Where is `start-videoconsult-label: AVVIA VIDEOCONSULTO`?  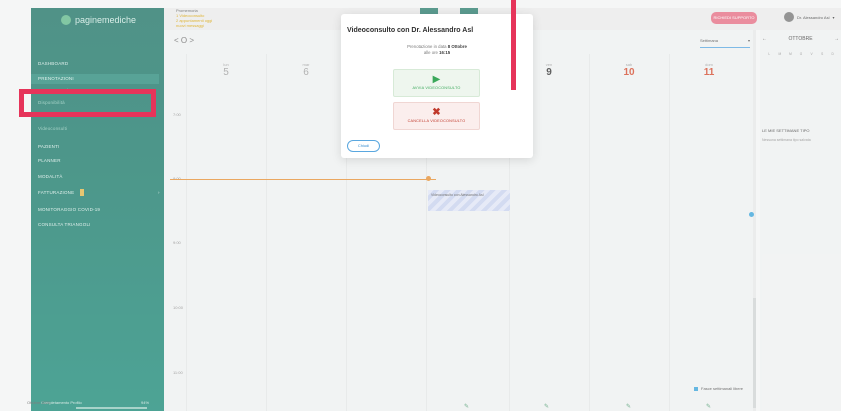
start-videoconsult-label: AVVIA VIDEOCONSULTO is located at coordinates (436, 88).